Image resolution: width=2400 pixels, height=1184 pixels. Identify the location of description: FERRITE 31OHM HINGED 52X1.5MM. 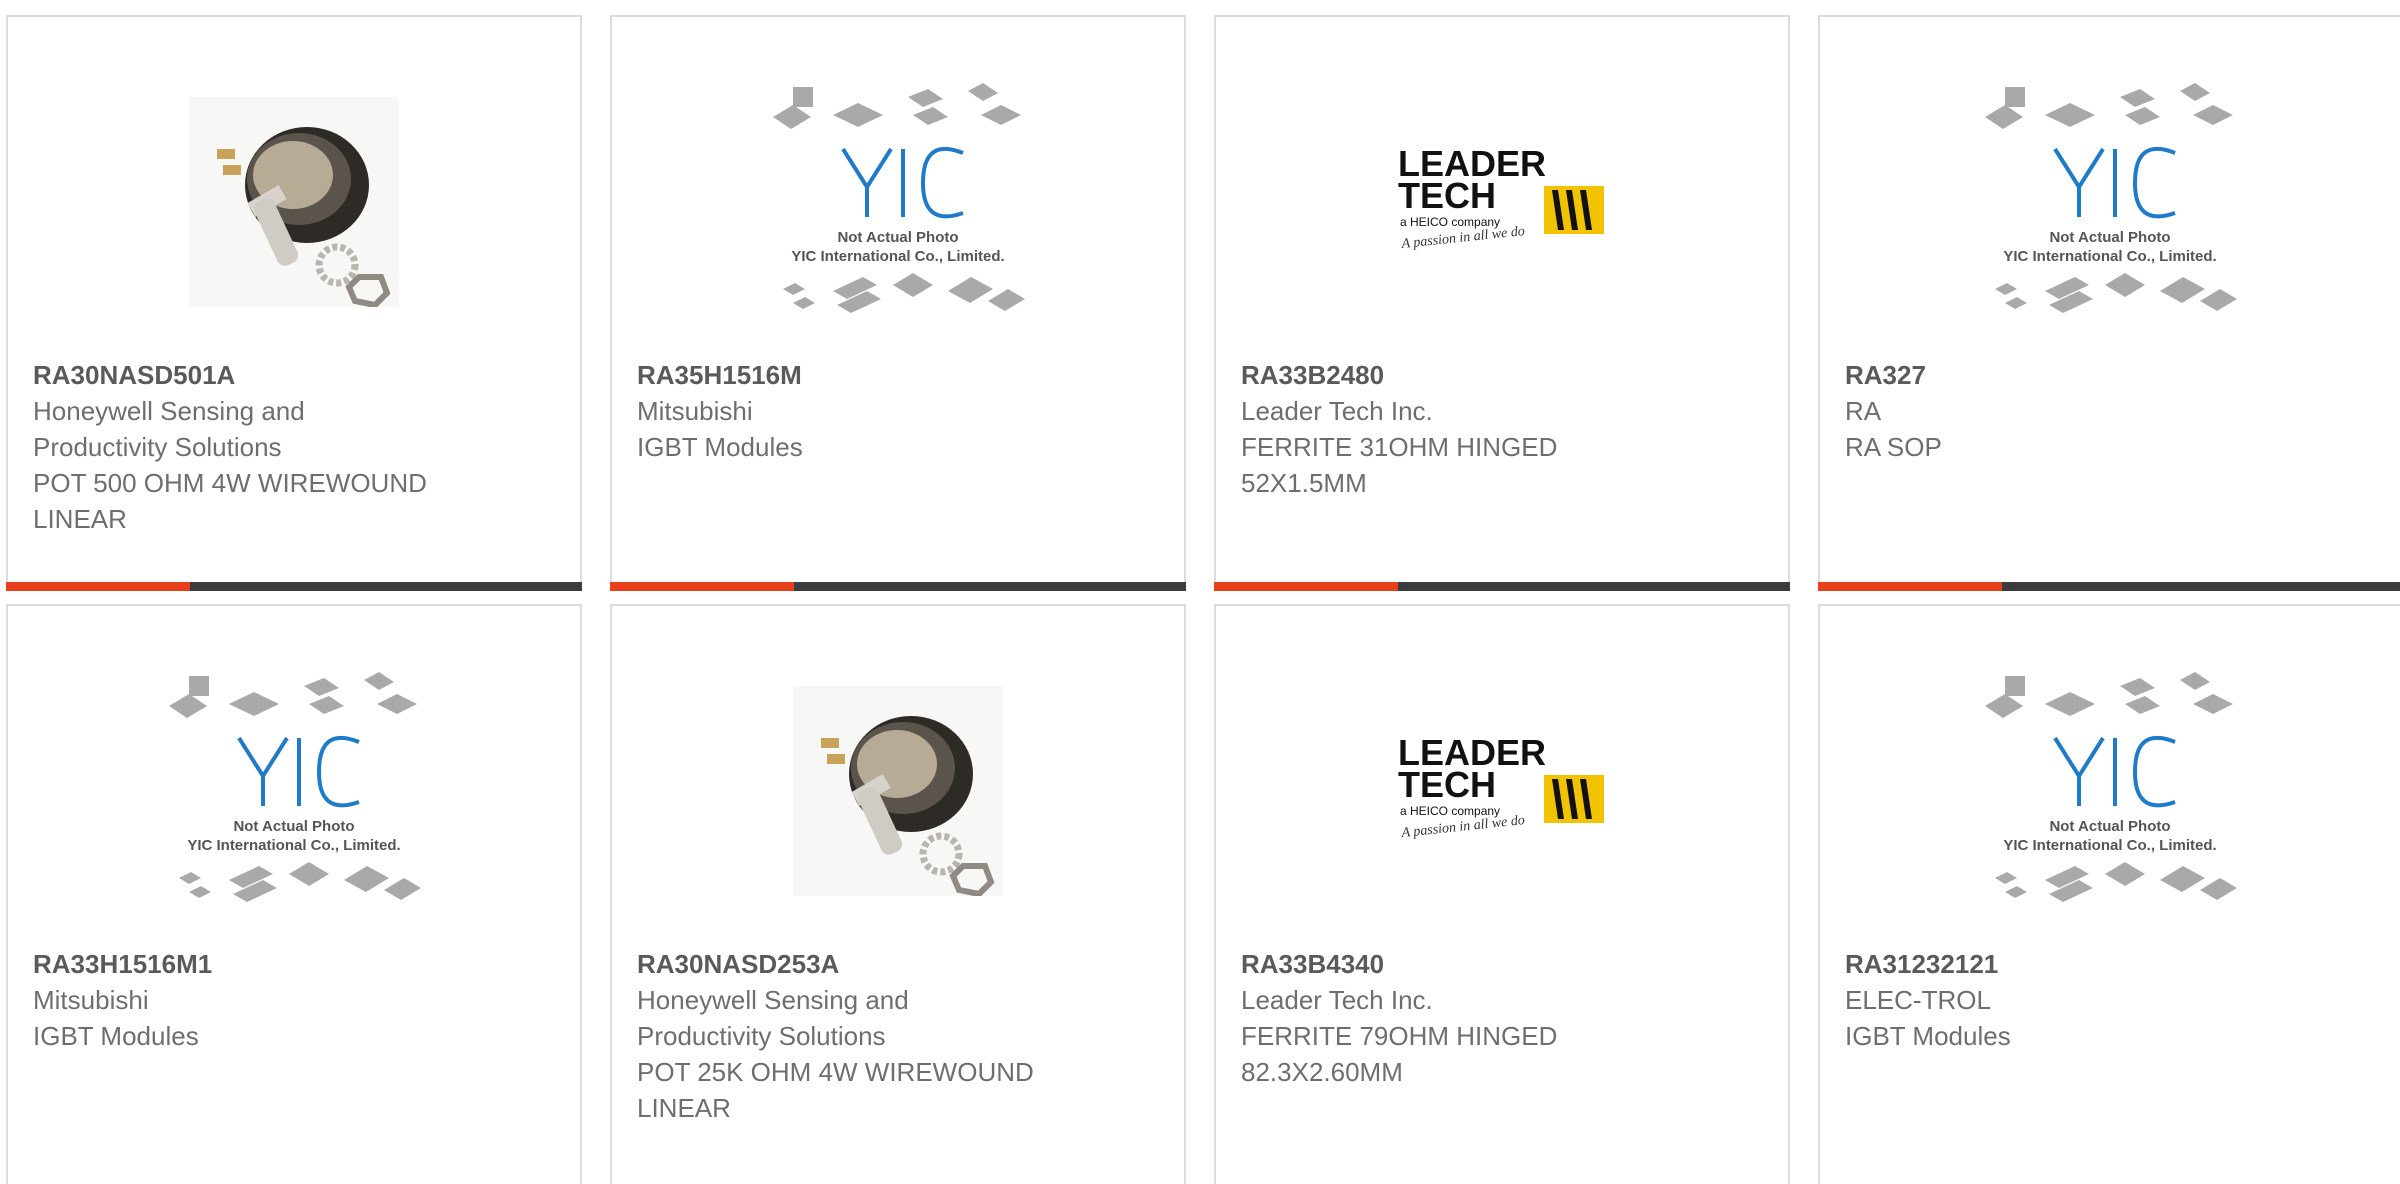
(1399, 465).